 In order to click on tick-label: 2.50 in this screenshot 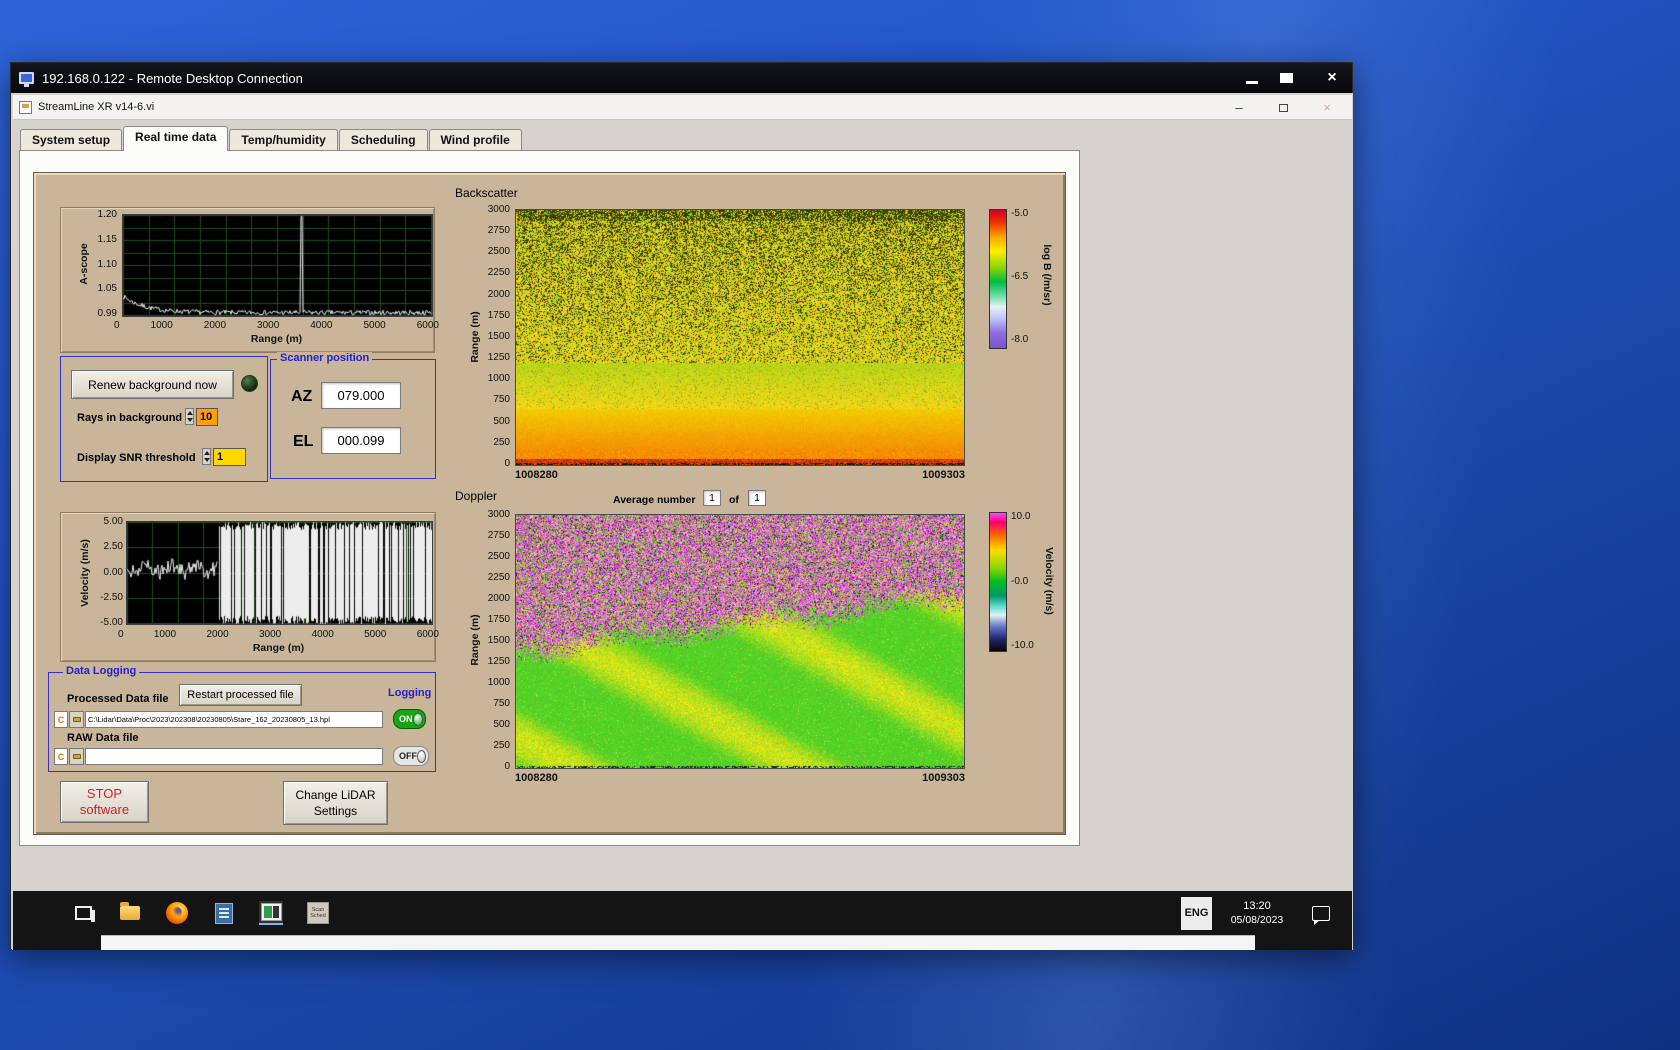, I will do `click(113, 547)`.